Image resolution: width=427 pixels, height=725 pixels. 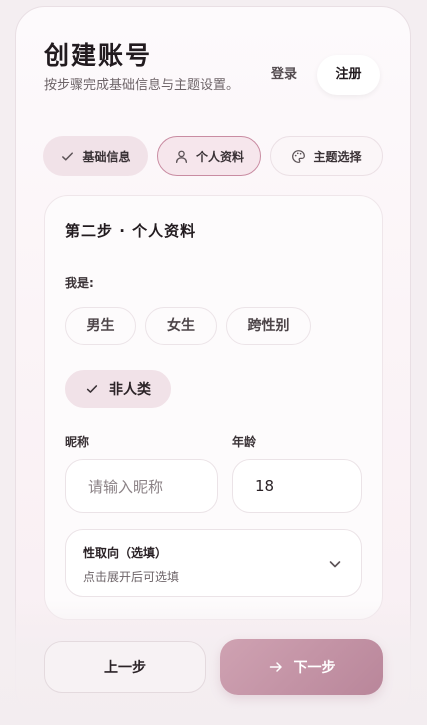 I want to click on palette-icon, so click(x=299, y=156).